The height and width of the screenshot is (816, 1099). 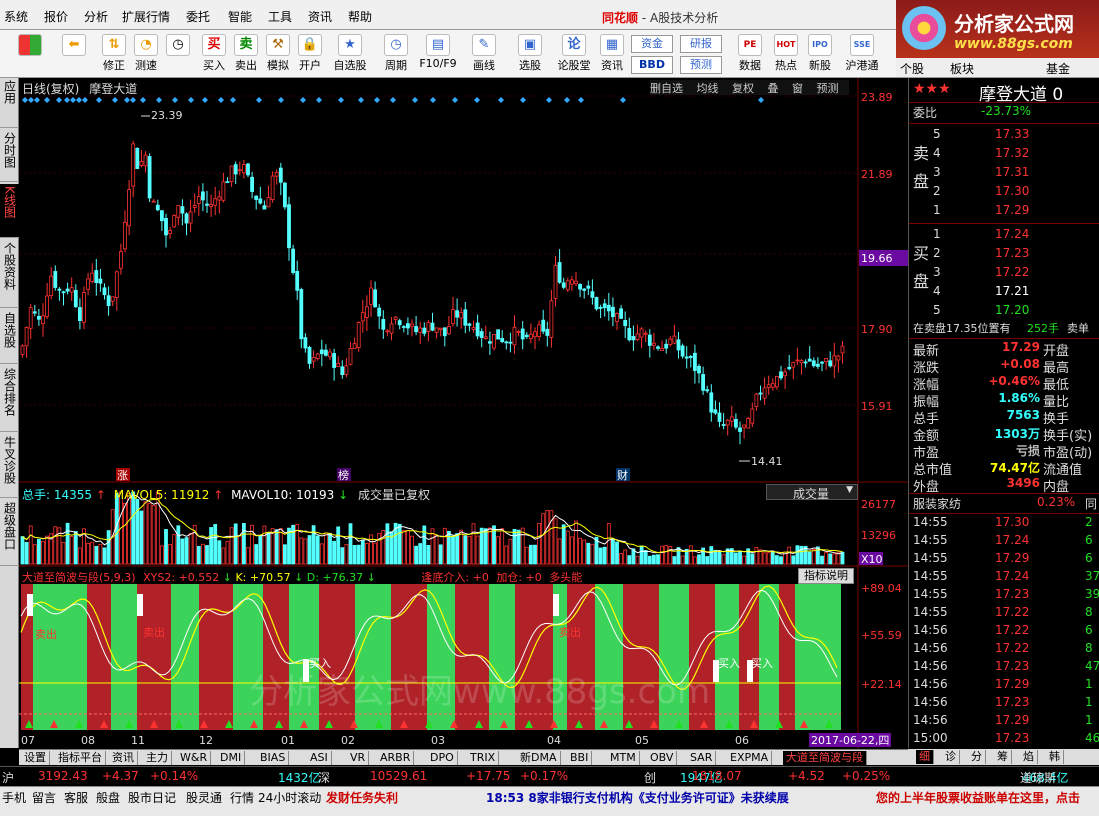 I want to click on indicator-tab: DPO, so click(x=442, y=758).